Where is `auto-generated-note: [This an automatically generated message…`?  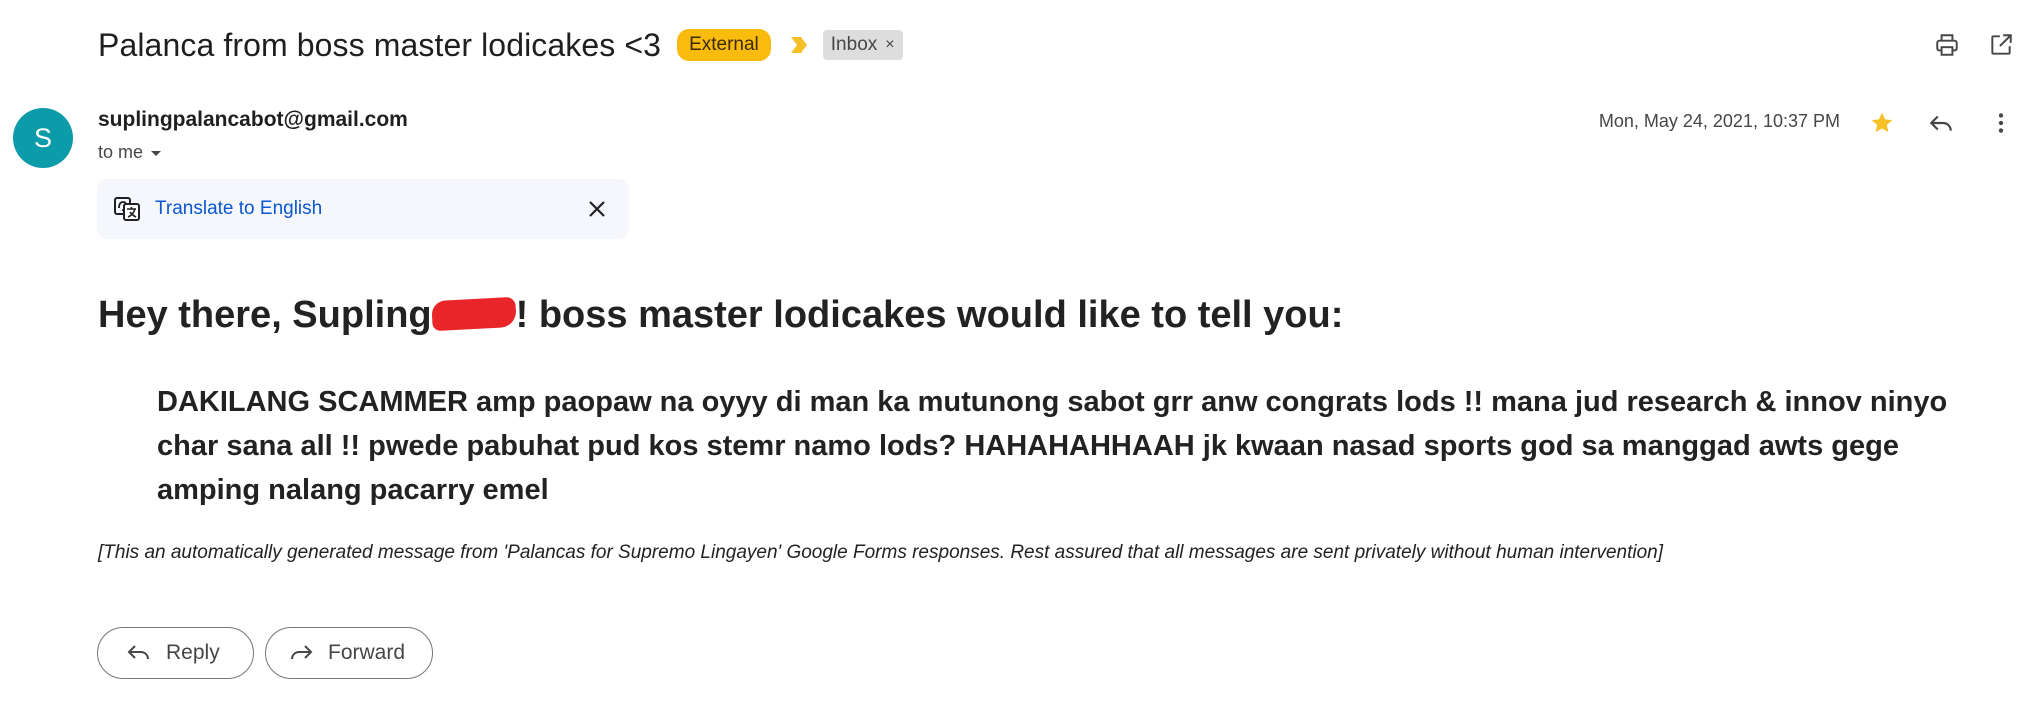 auto-generated-note: [This an automatically generated message… is located at coordinates (880, 552).